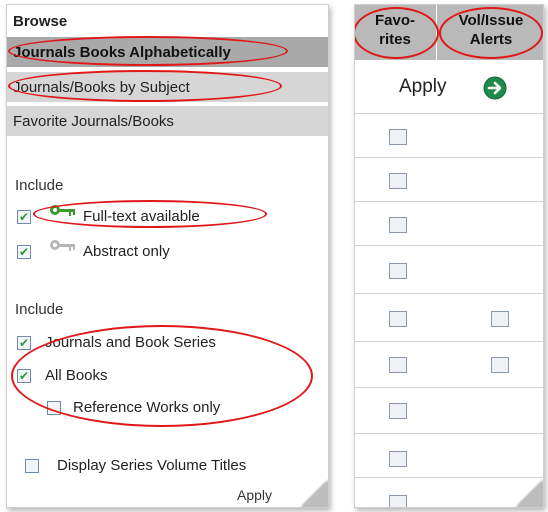 Image resolution: width=548 pixels, height=512 pixels. What do you see at coordinates (24, 343) in the screenshot?
I see `journals-book-series-checkbox` at bounding box center [24, 343].